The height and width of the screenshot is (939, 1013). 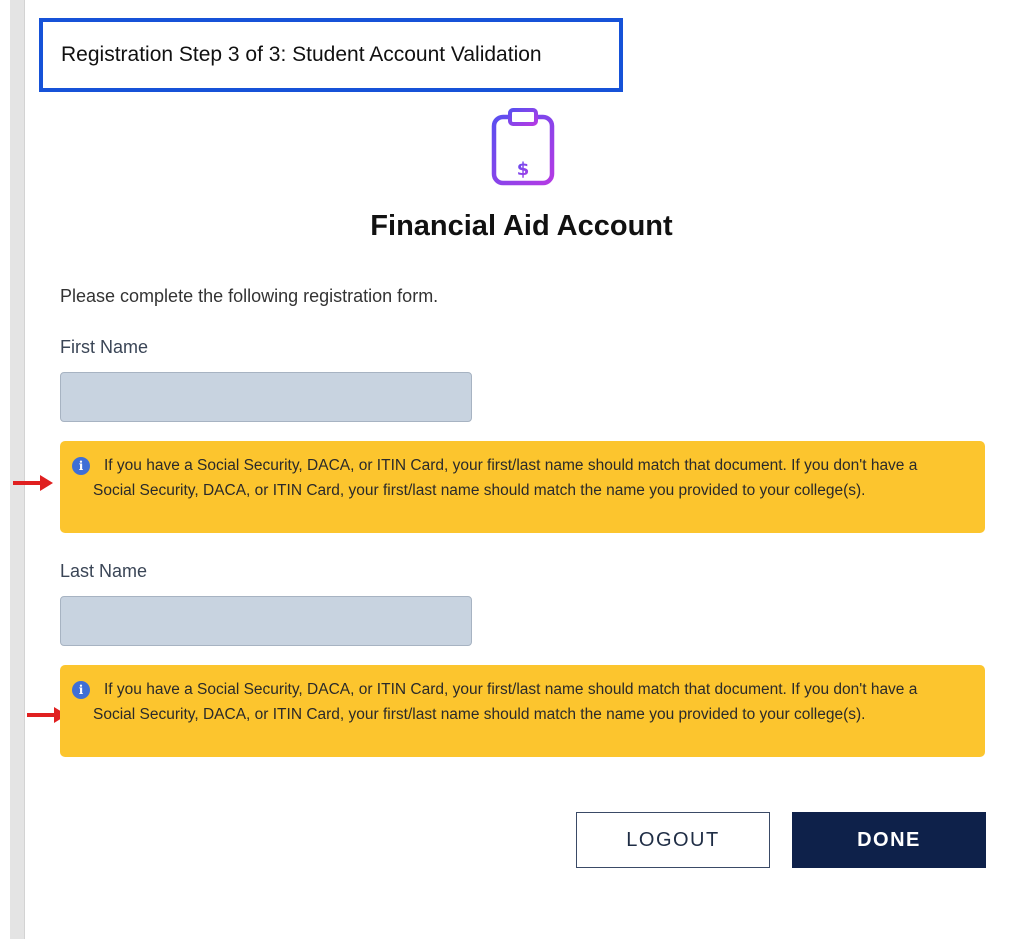 I want to click on annotation-arrow-icon, so click(x=33, y=483).